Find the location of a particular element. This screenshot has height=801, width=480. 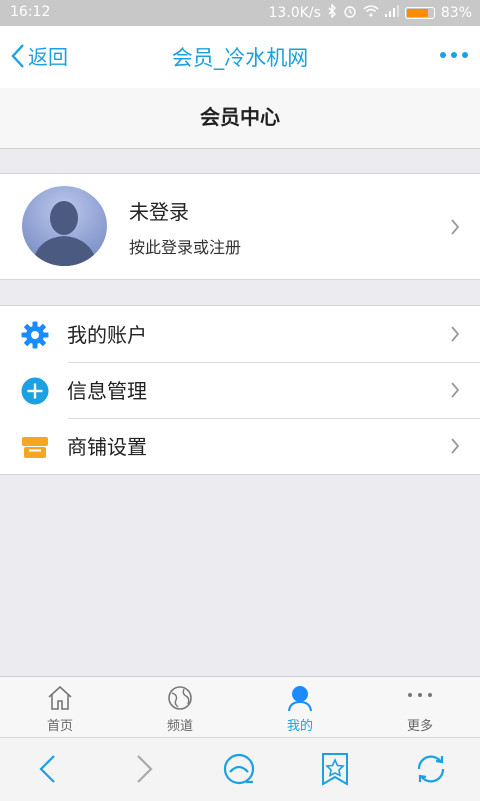

tab-mine: 我的 is located at coordinates (300, 707).